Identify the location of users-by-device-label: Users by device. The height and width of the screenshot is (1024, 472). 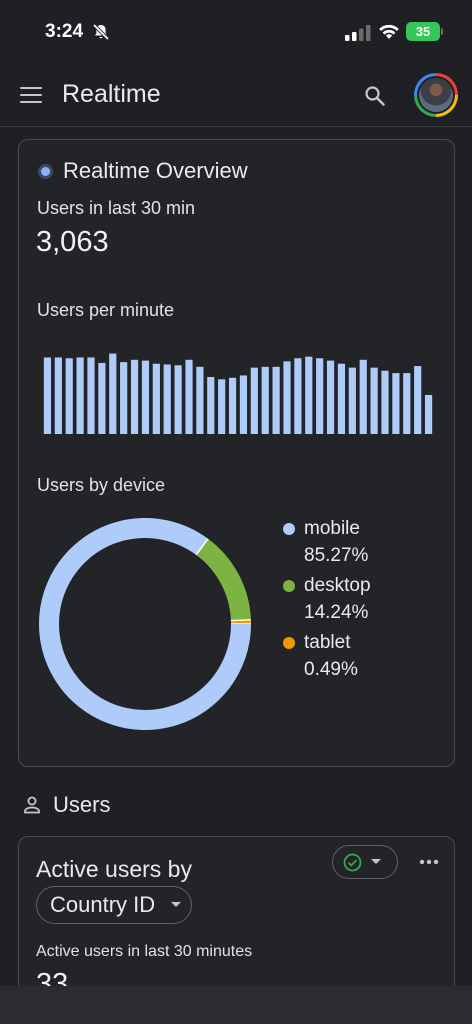
(101, 485).